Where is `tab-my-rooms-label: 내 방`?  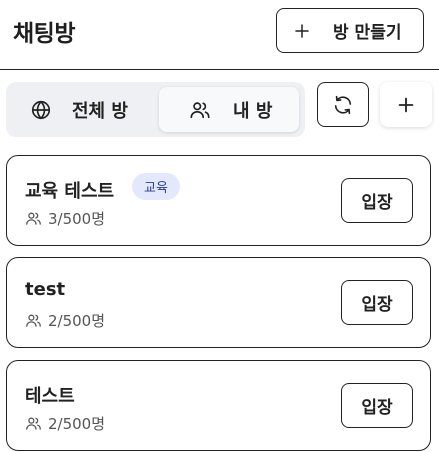 tab-my-rooms-label: 내 방 is located at coordinates (253, 111).